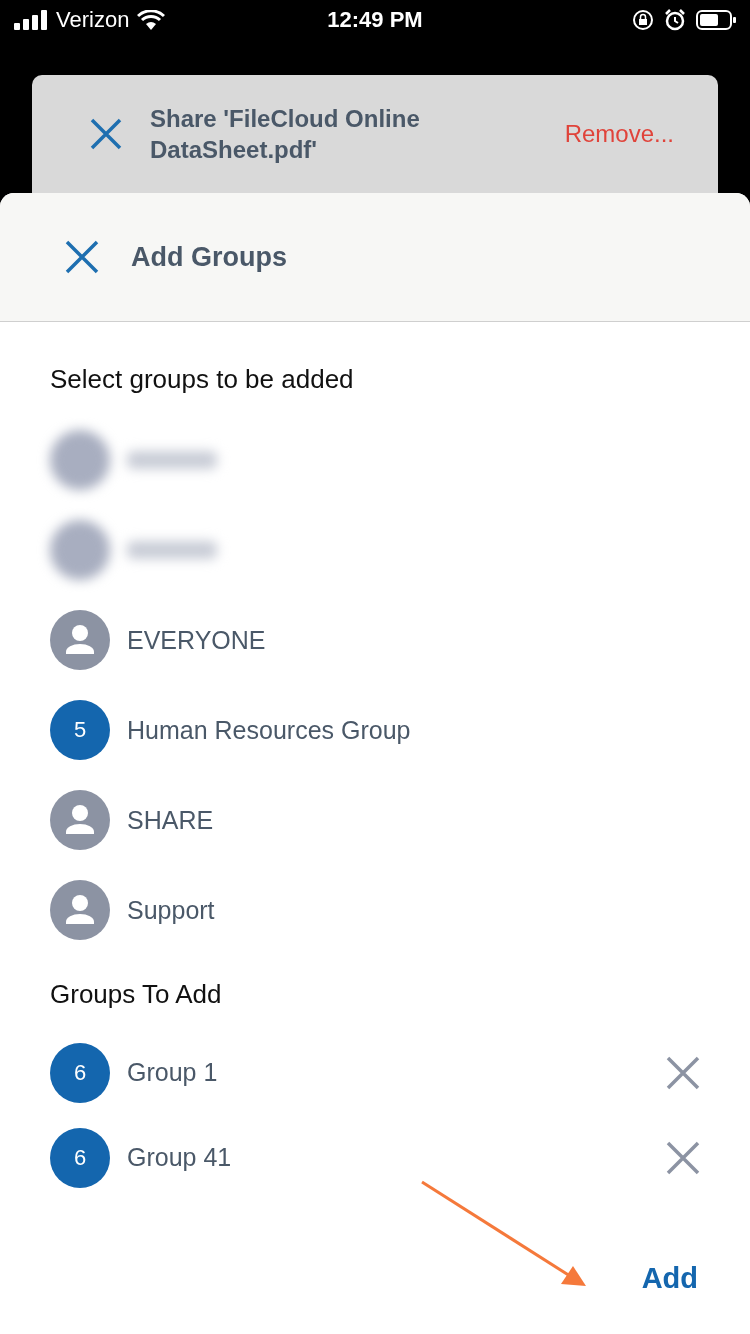  Describe the element at coordinates (180, 1157) in the screenshot. I see `group-name: Group 41` at that location.